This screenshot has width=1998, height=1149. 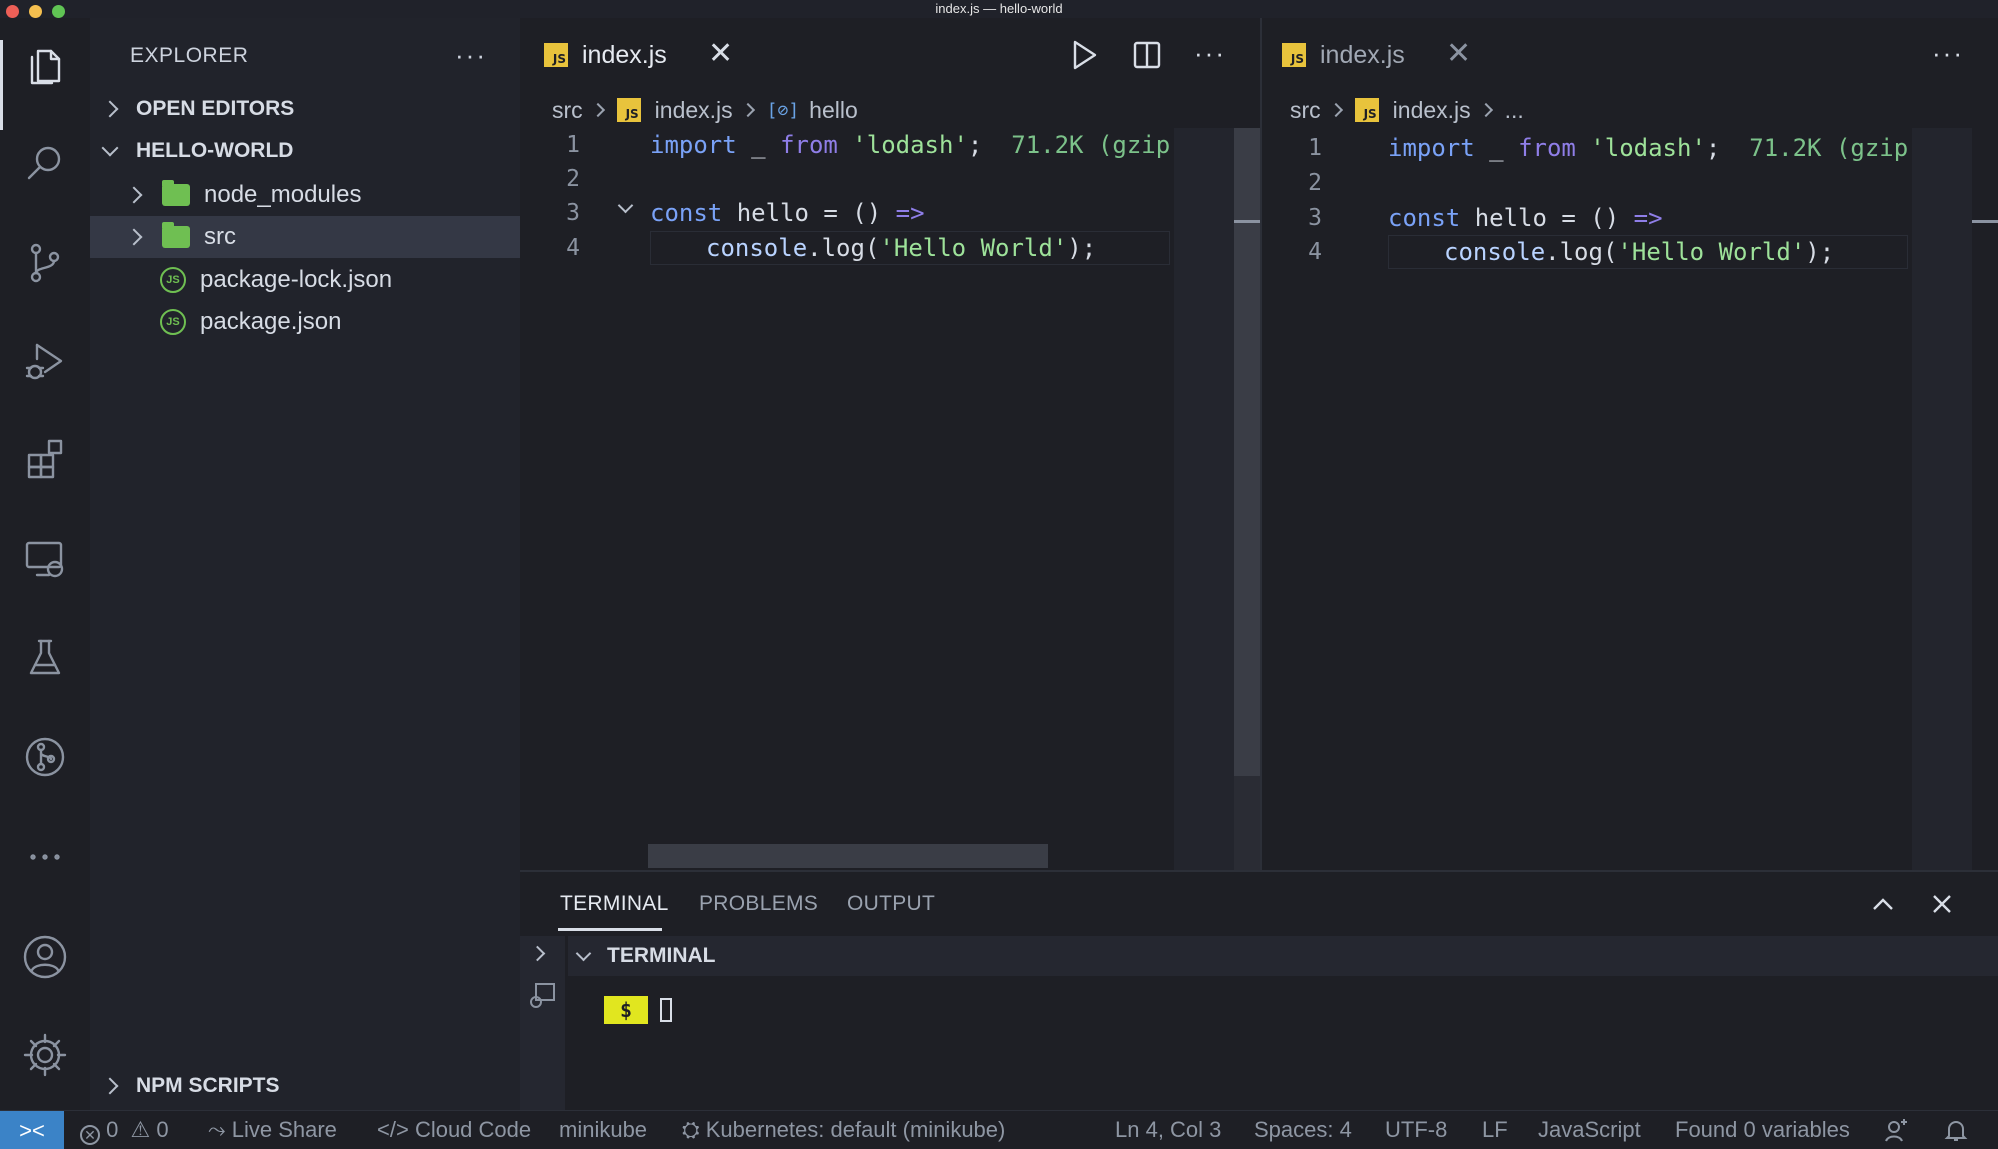 I want to click on kubernetes-status: ⛭ Kubernetes: default (minikube), so click(x=843, y=1130).